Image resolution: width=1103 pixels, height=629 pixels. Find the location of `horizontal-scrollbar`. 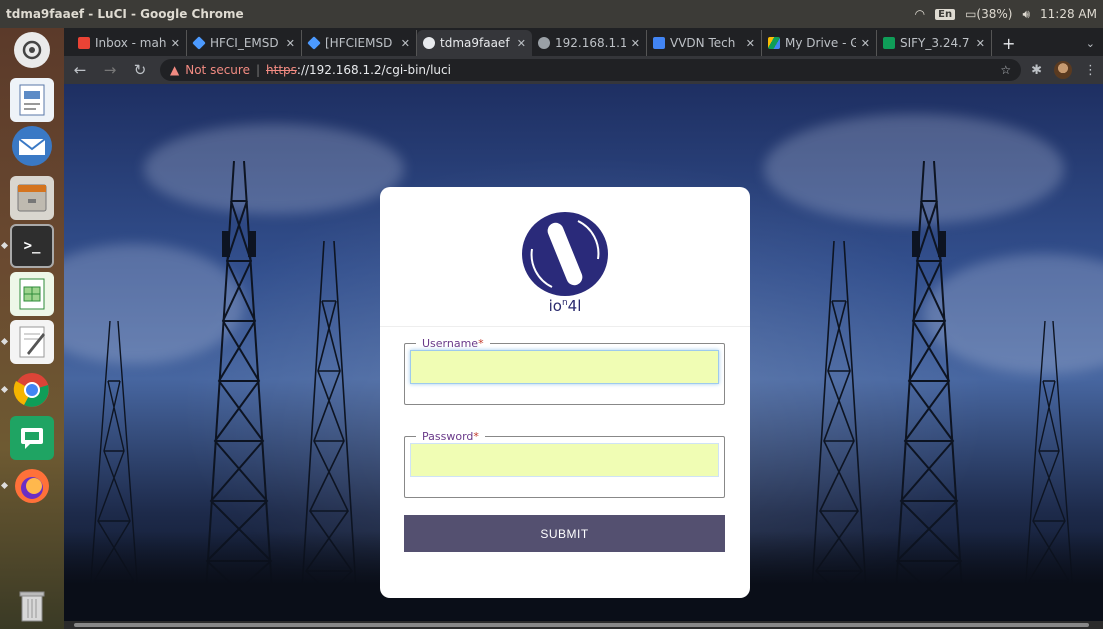

horizontal-scrollbar is located at coordinates (583, 625).